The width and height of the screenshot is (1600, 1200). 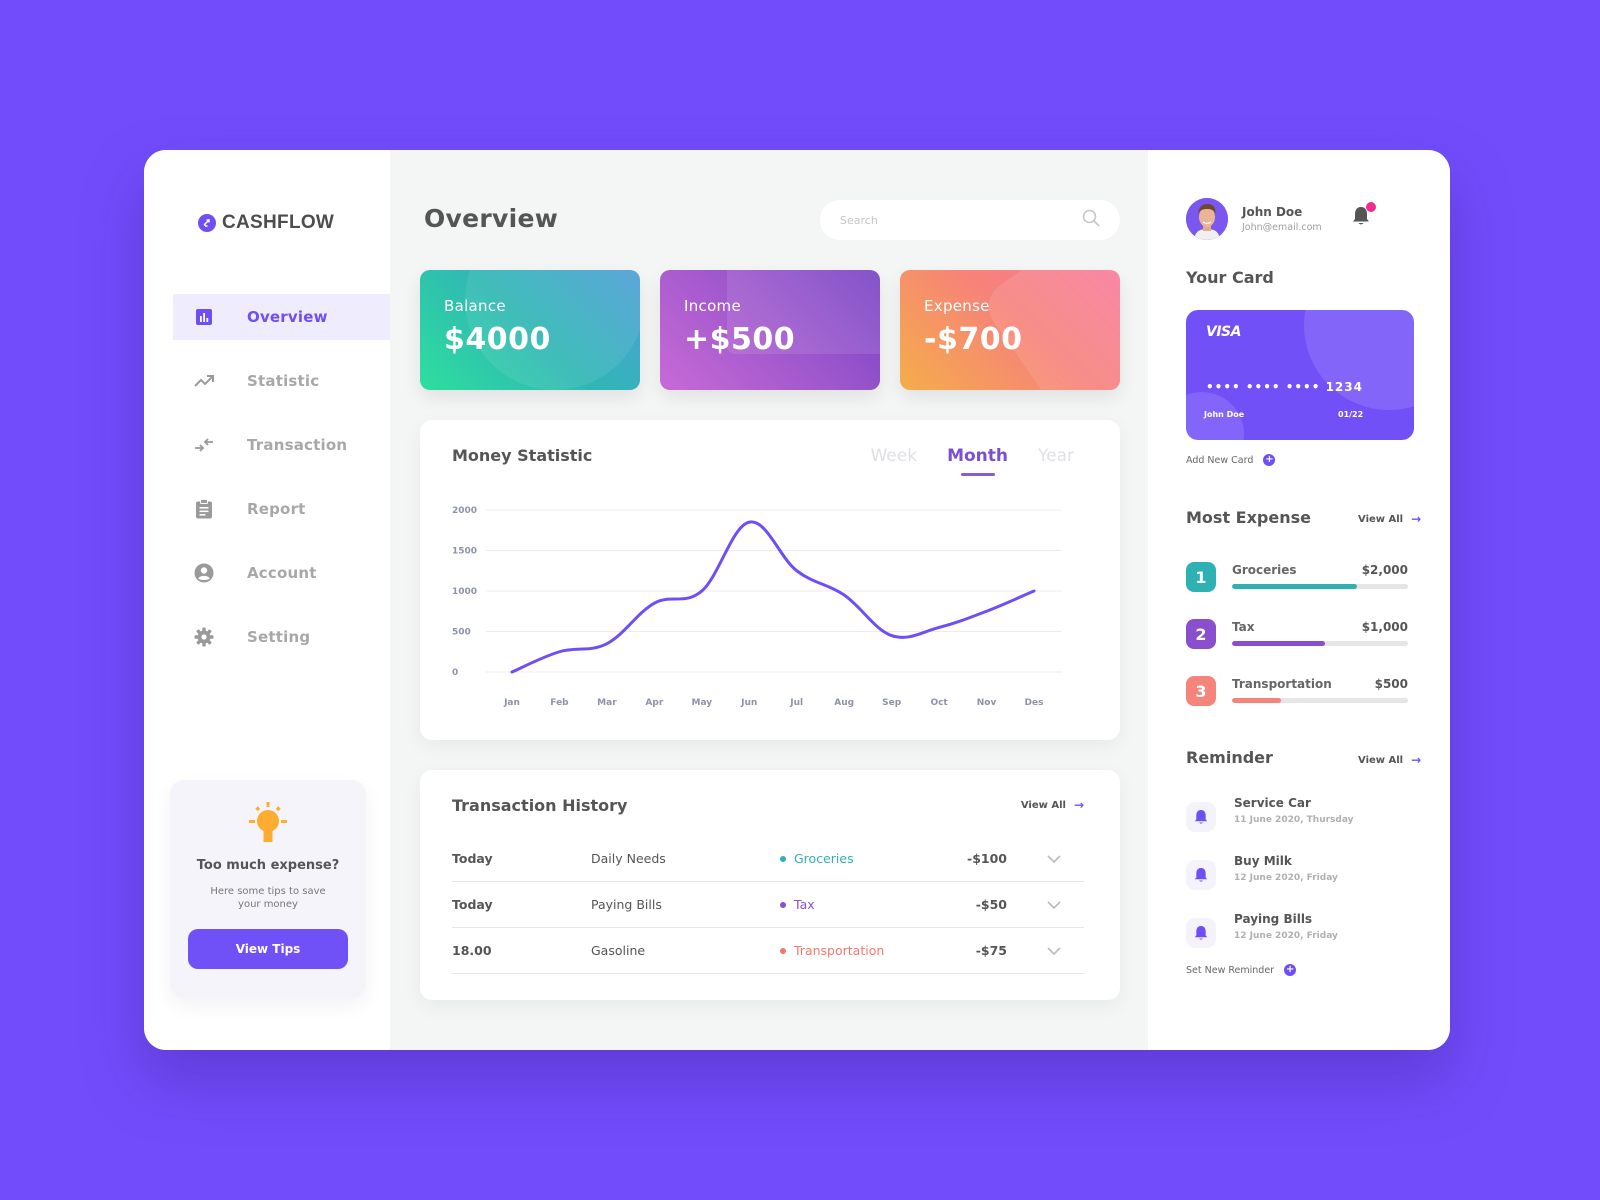 What do you see at coordinates (1248, 517) in the screenshot?
I see `most-expense-title: Most Expense` at bounding box center [1248, 517].